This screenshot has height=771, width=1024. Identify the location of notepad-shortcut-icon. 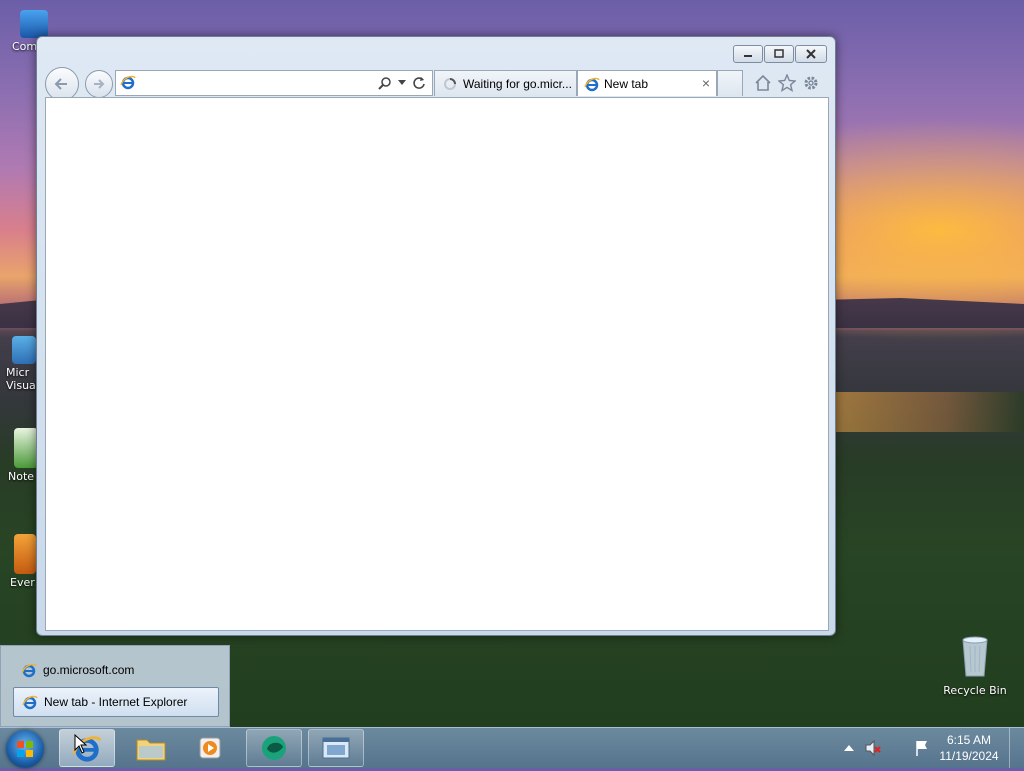
(26, 448).